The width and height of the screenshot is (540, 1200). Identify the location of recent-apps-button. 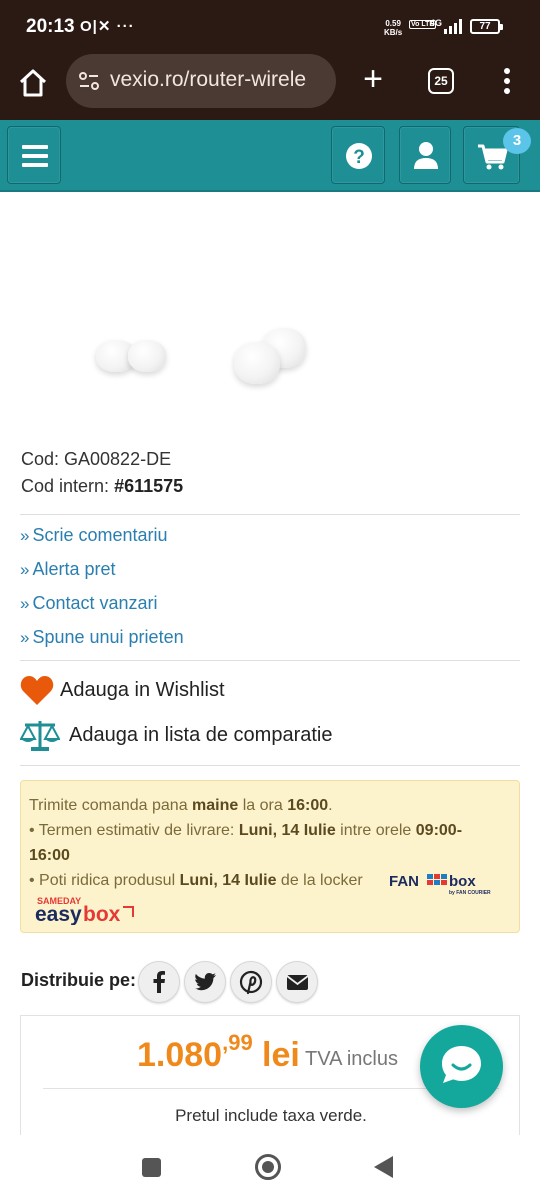
(151, 1167).